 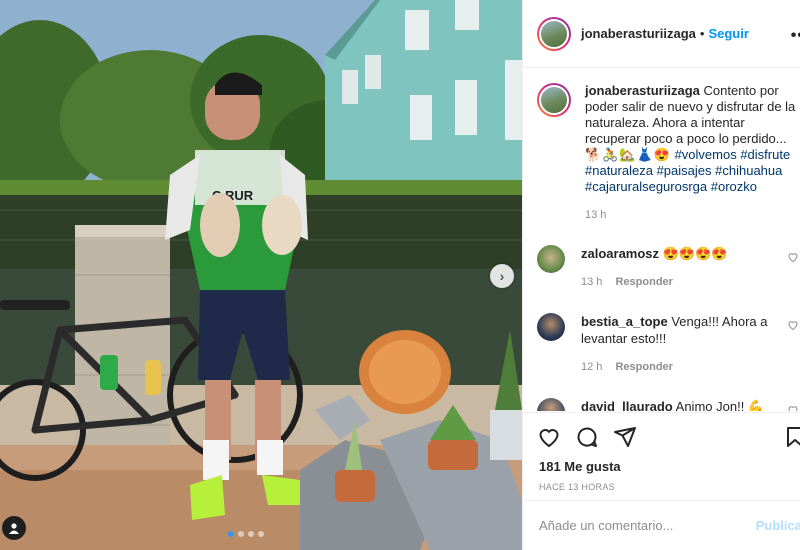 I want to click on comment-input, so click(x=644, y=525).